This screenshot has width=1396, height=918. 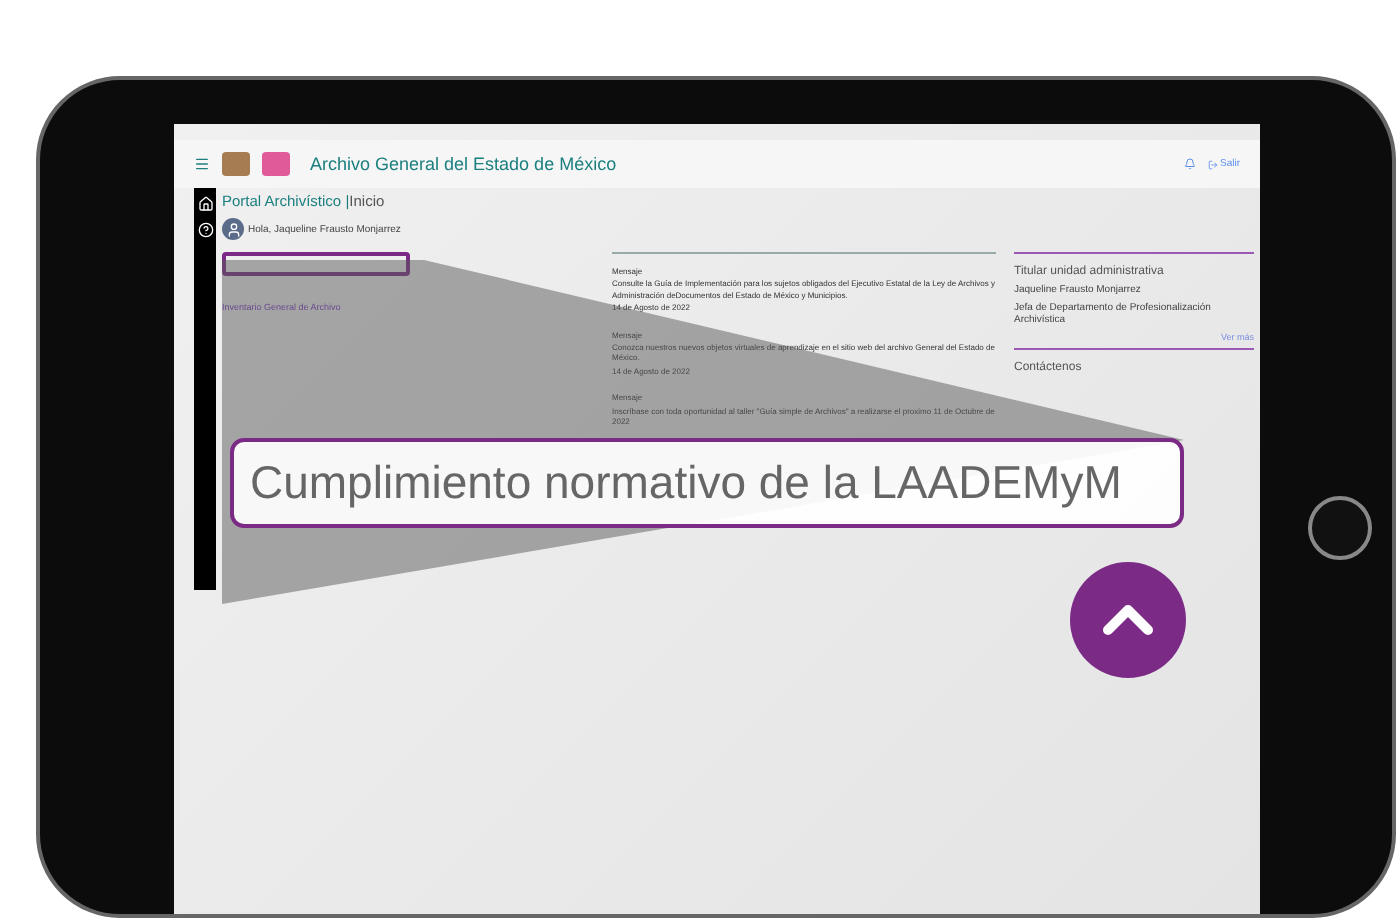 What do you see at coordinates (233, 229) in the screenshot?
I see `avatar-icon` at bounding box center [233, 229].